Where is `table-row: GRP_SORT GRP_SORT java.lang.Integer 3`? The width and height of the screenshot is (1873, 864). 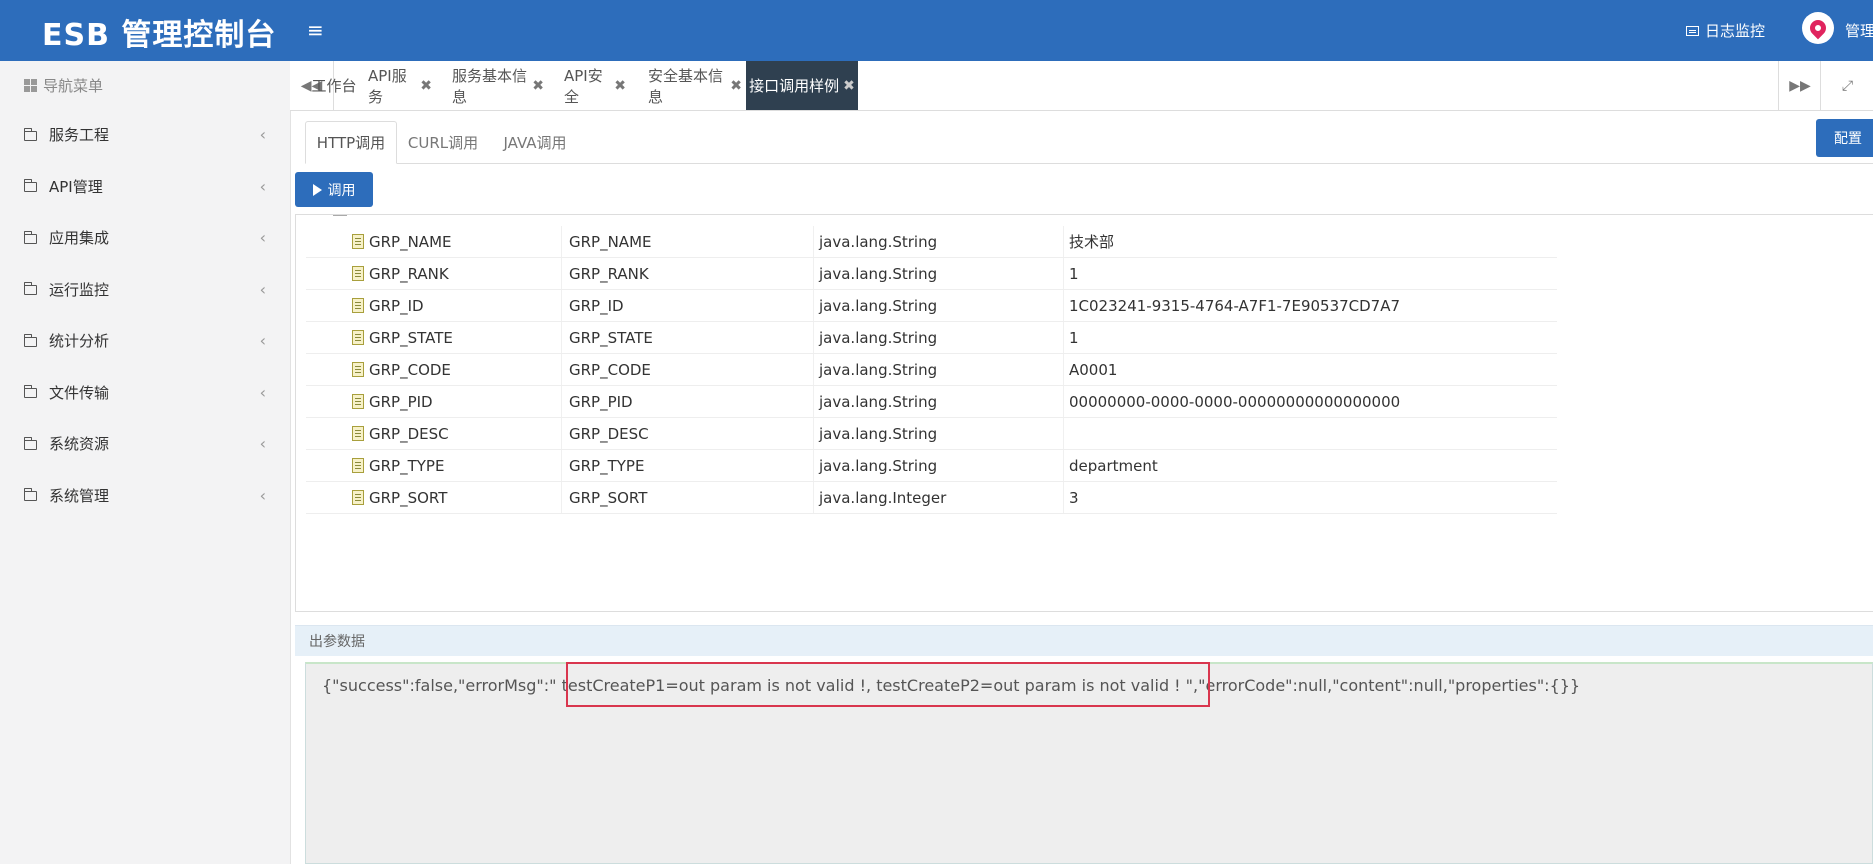
table-row: GRP_SORT GRP_SORT java.lang.Integer 3 is located at coordinates (931, 498).